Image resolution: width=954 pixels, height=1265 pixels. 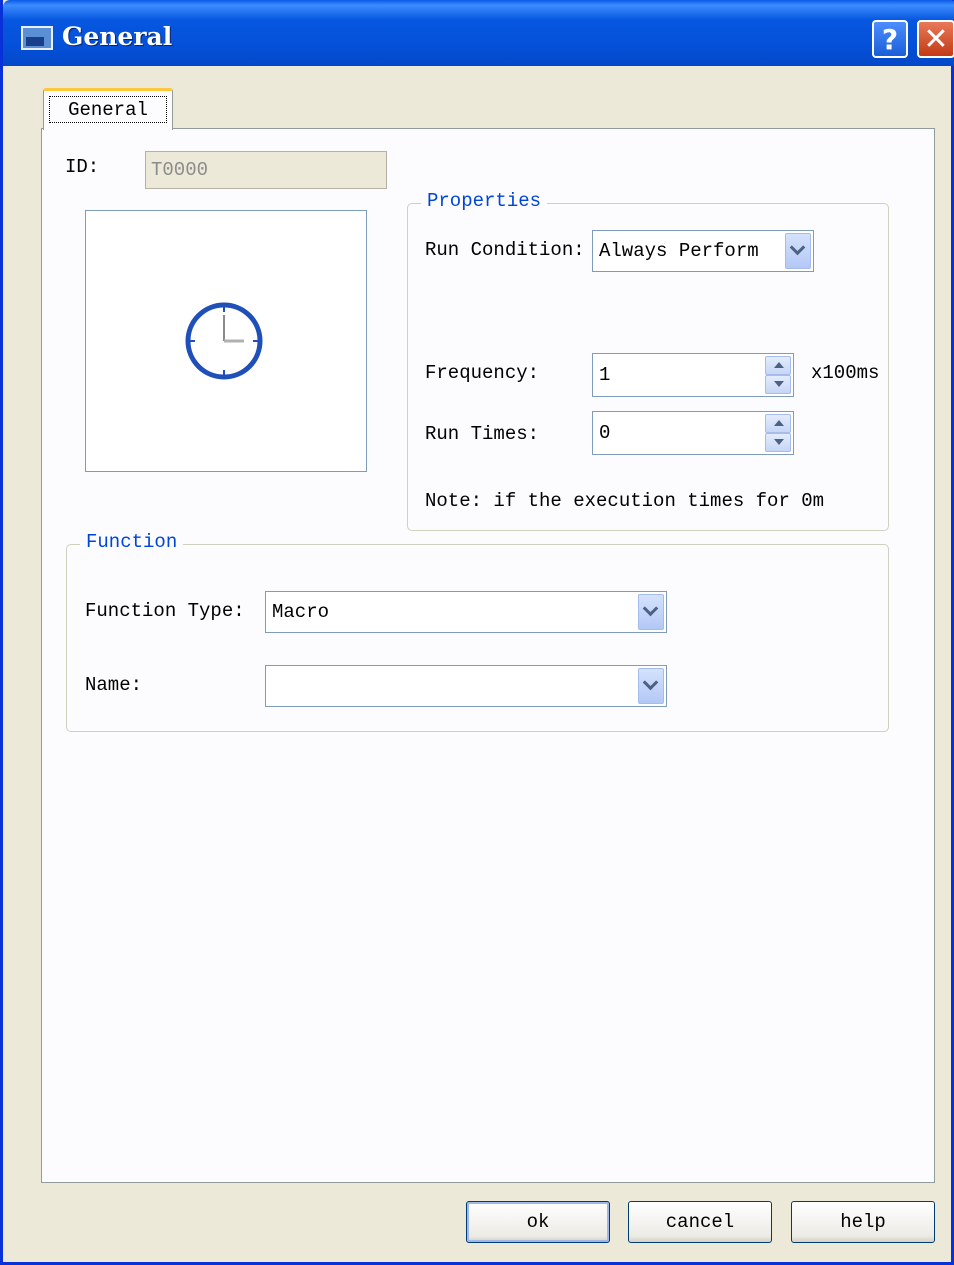 I want to click on properties-note: Note: if the execution times for 0m, so click(x=625, y=501).